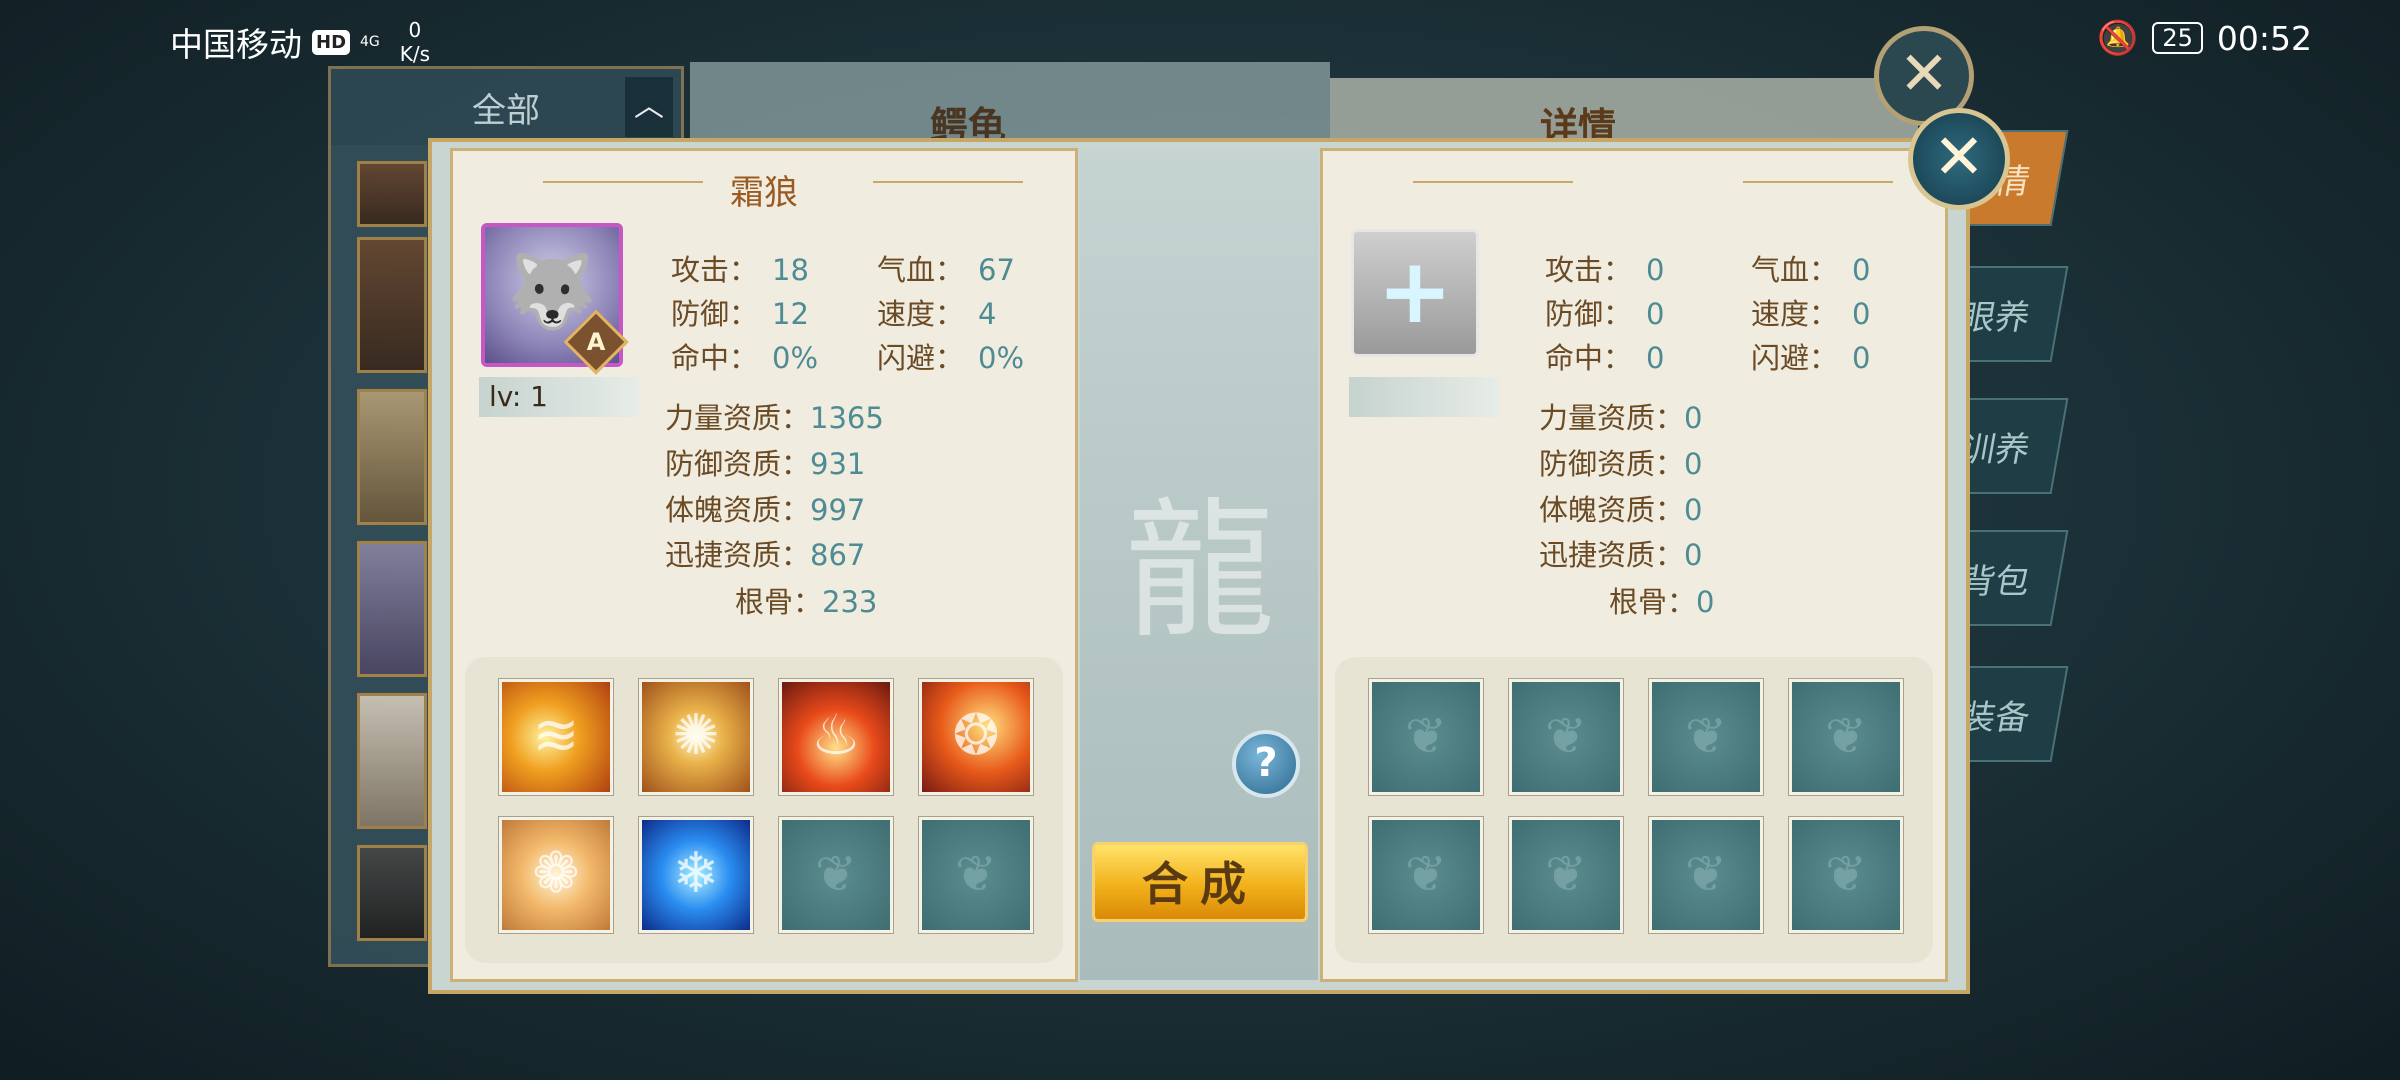  What do you see at coordinates (696, 737) in the screenshot?
I see `sun-wheel-icon: ✺` at bounding box center [696, 737].